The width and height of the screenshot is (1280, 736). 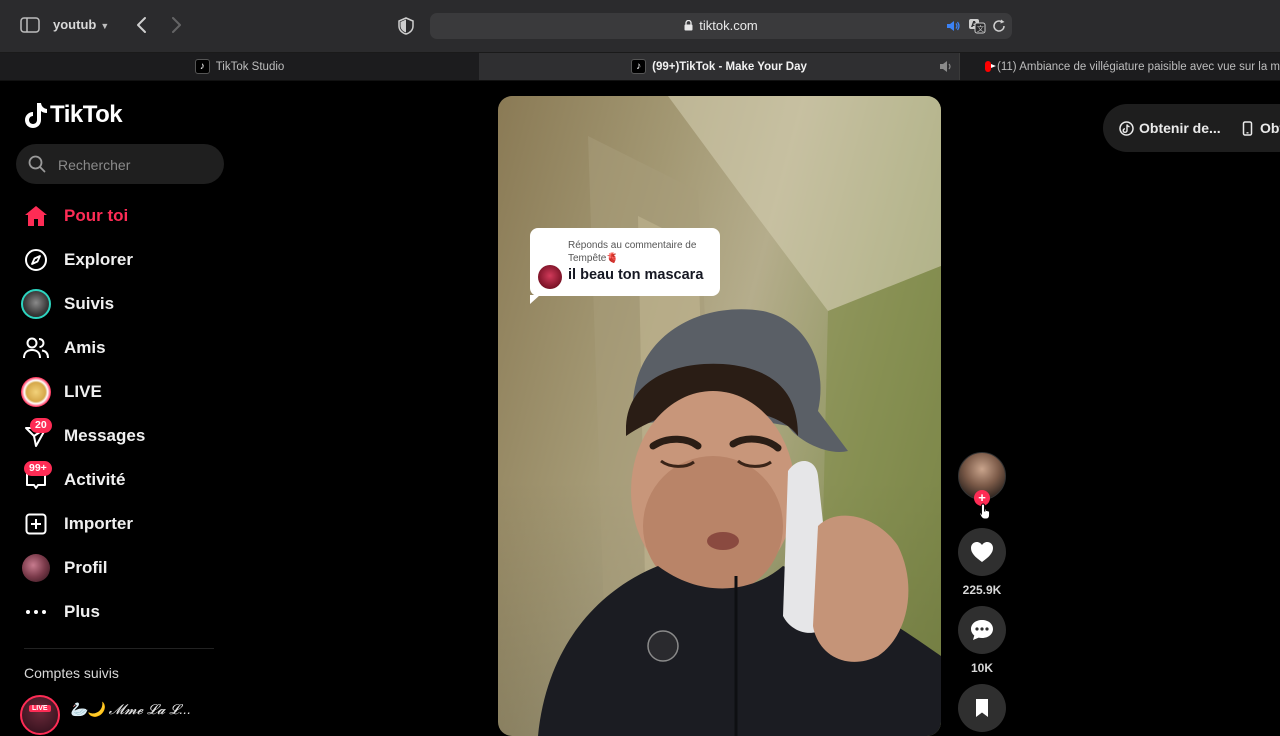 I want to click on nav-item-explorer: Explorer, so click(x=121, y=260).